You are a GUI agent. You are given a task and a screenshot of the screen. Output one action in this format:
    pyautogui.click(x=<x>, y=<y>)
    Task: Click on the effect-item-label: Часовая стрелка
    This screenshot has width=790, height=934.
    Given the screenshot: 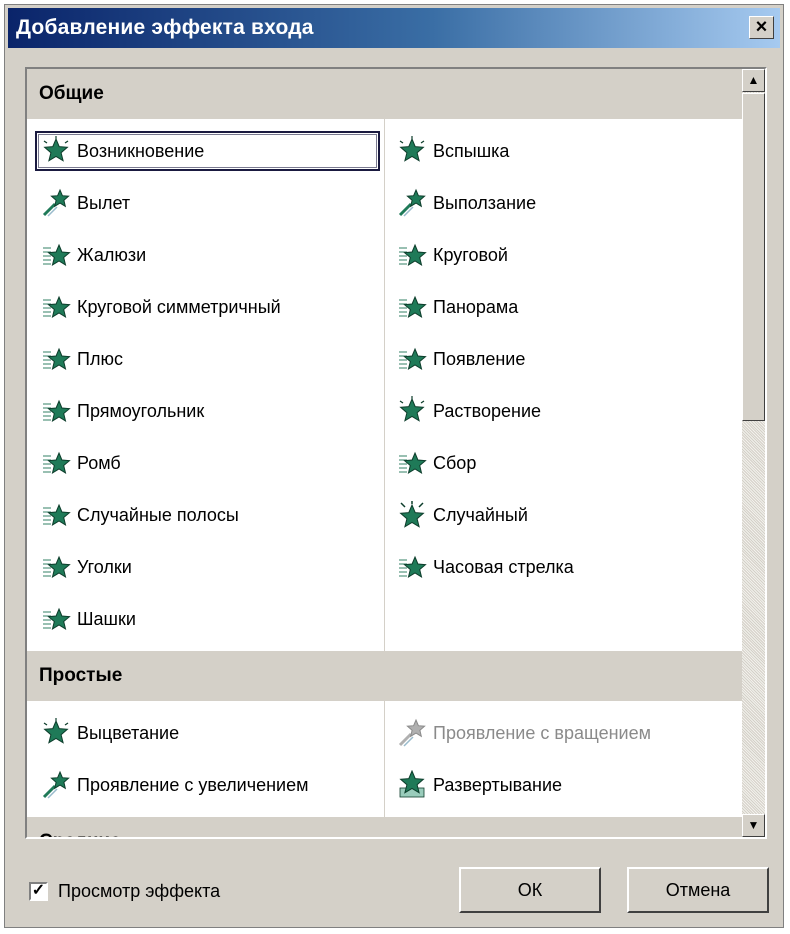 What is the action you would take?
    pyautogui.click(x=503, y=566)
    